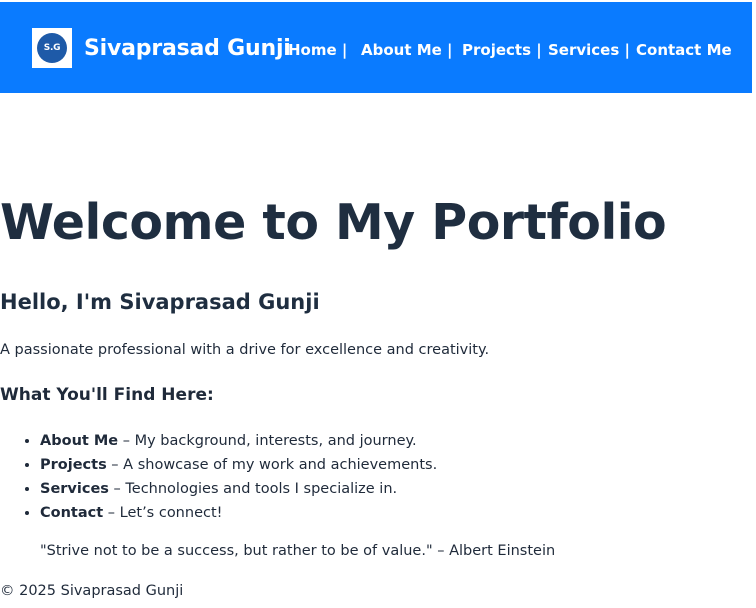 This screenshot has height=608, width=756. What do you see at coordinates (589, 50) in the screenshot?
I see `nav-link-services: Services |` at bounding box center [589, 50].